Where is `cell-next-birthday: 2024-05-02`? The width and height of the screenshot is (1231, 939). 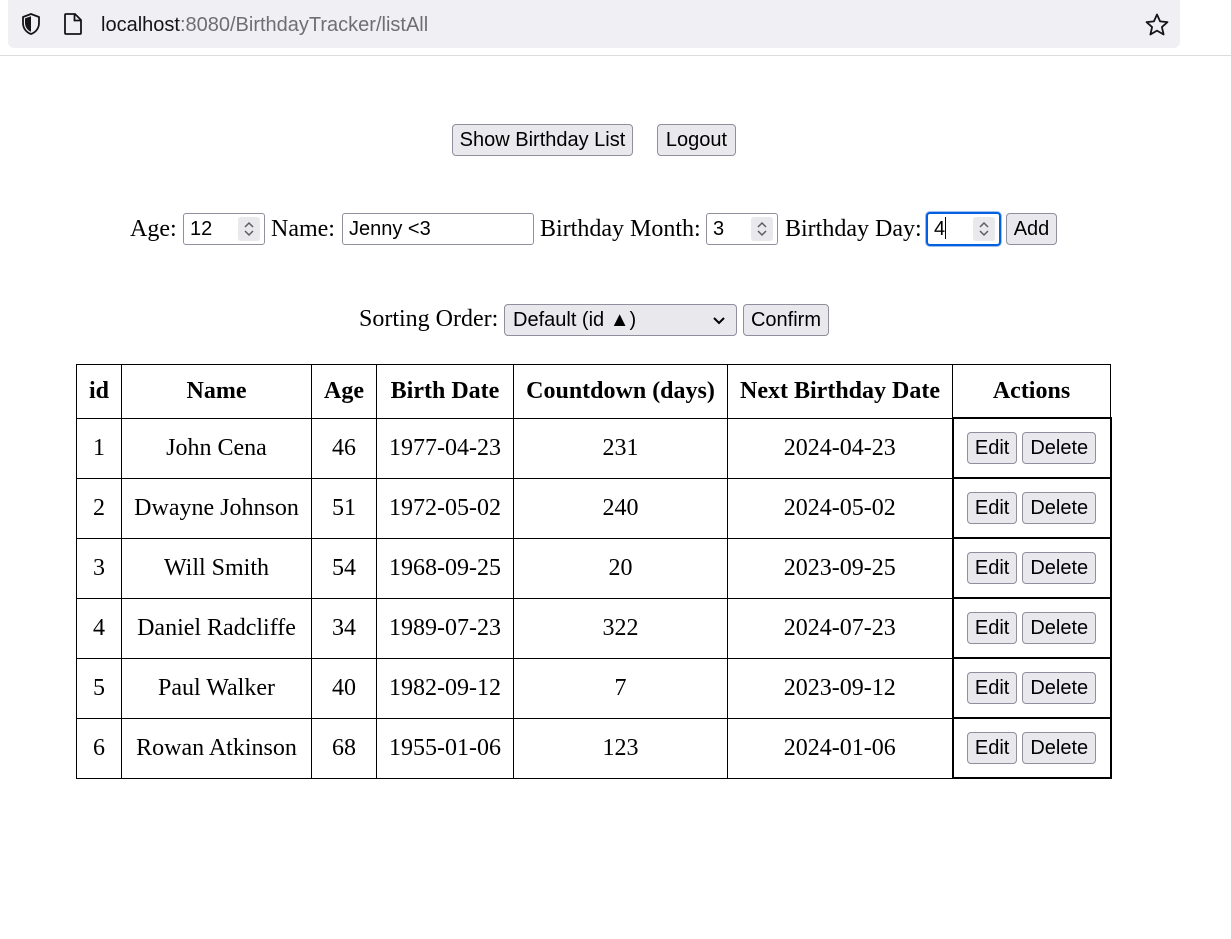
cell-next-birthday: 2024-05-02 is located at coordinates (840, 508).